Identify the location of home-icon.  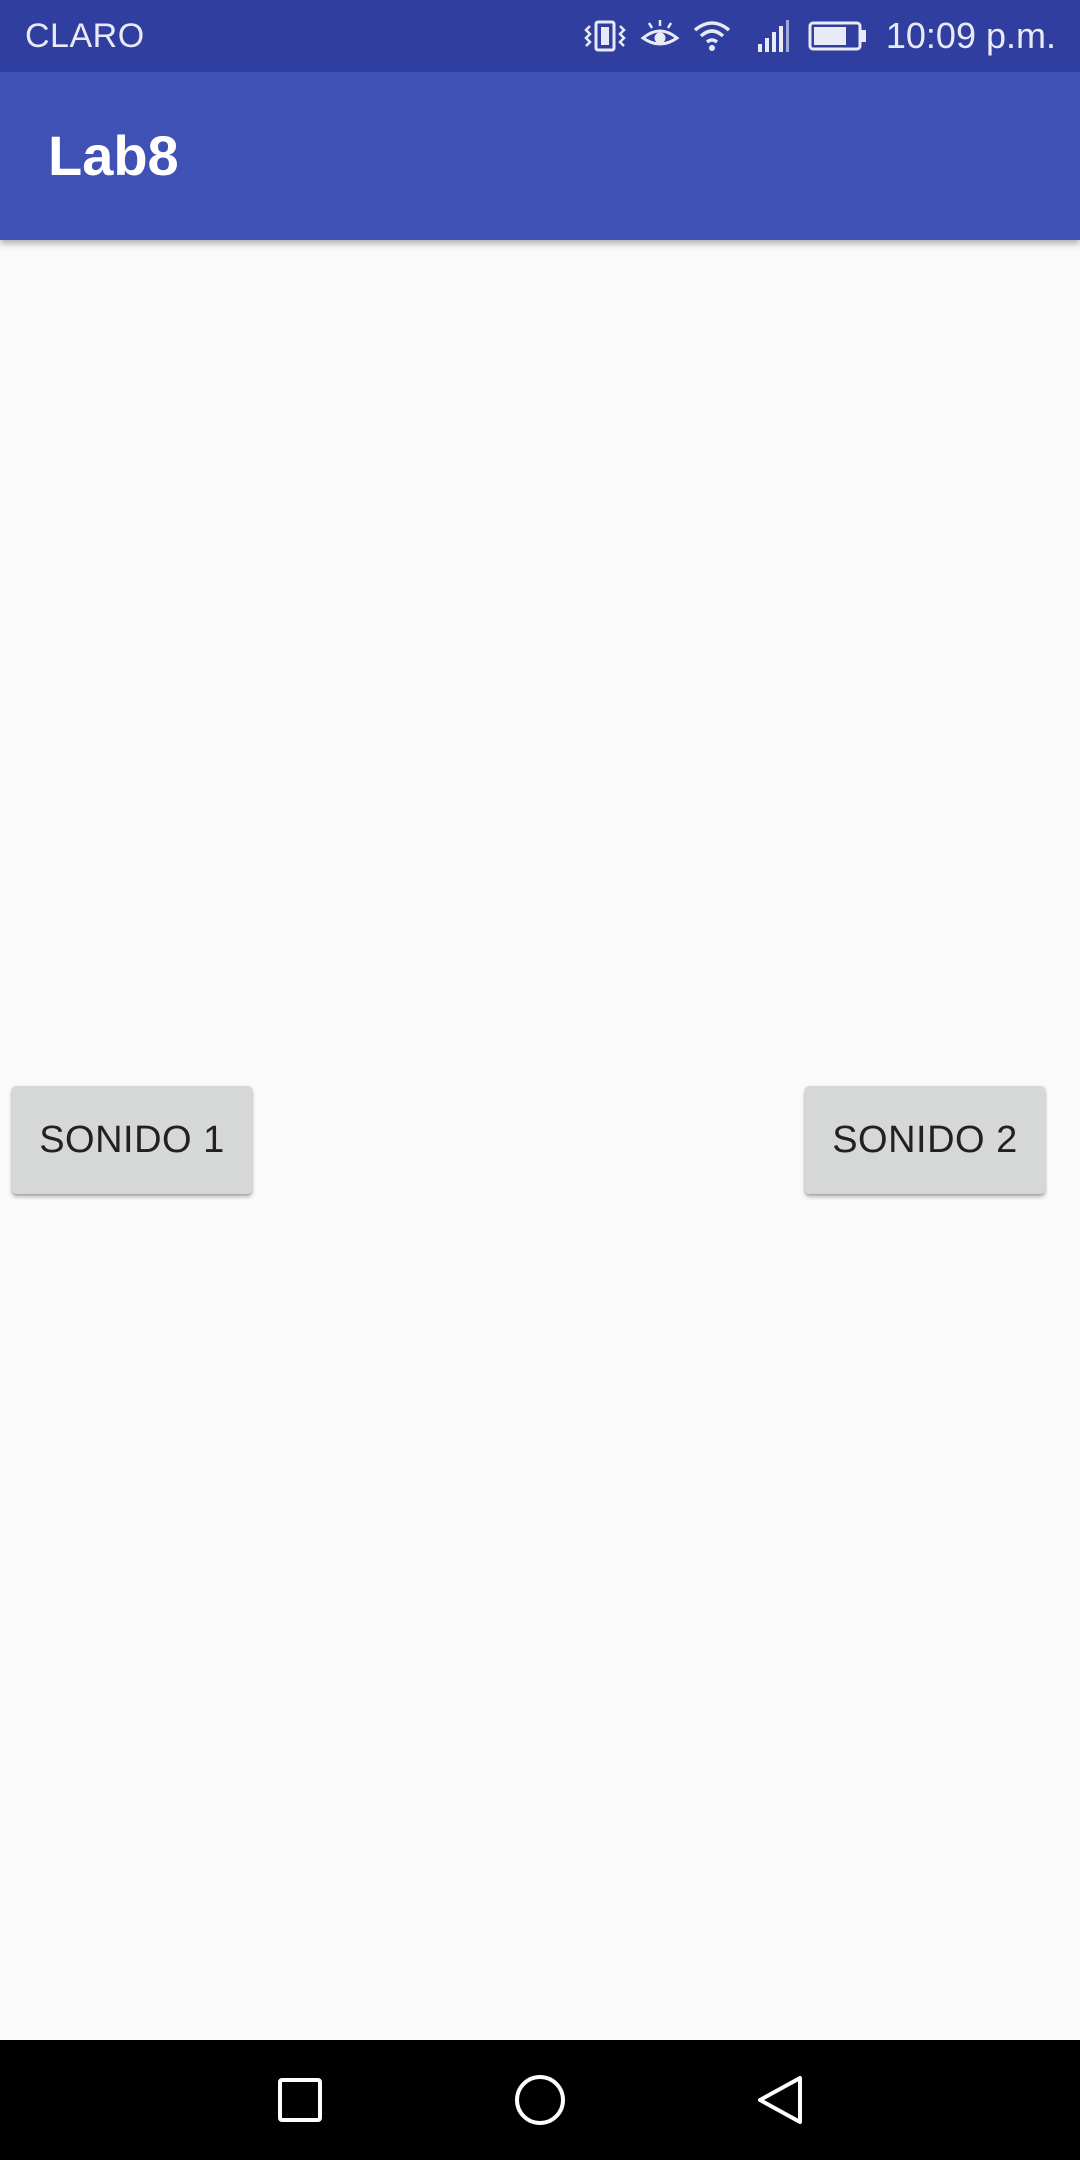
(540, 2100).